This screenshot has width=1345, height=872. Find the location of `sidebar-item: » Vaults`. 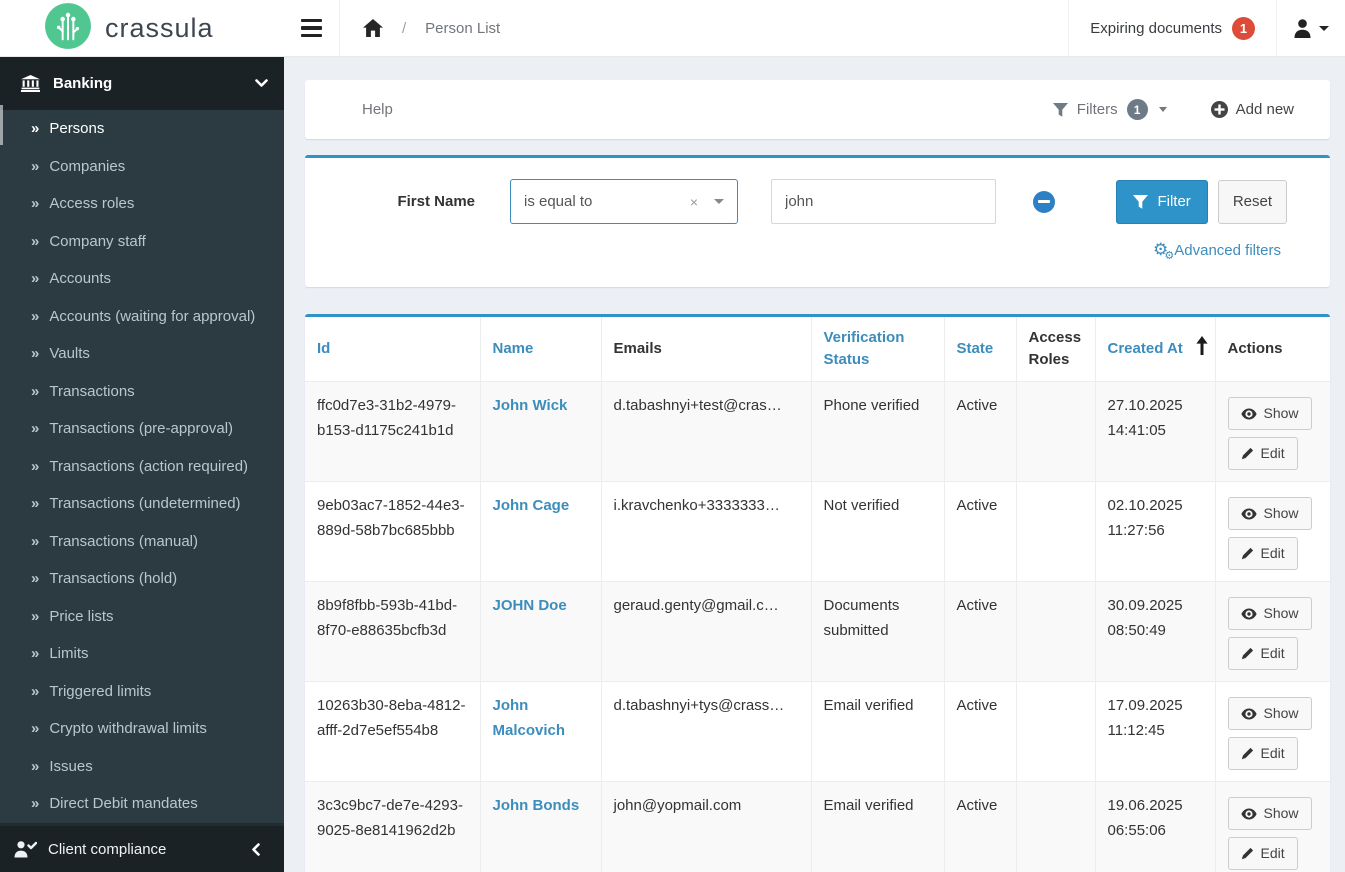

sidebar-item: » Vaults is located at coordinates (142, 354).